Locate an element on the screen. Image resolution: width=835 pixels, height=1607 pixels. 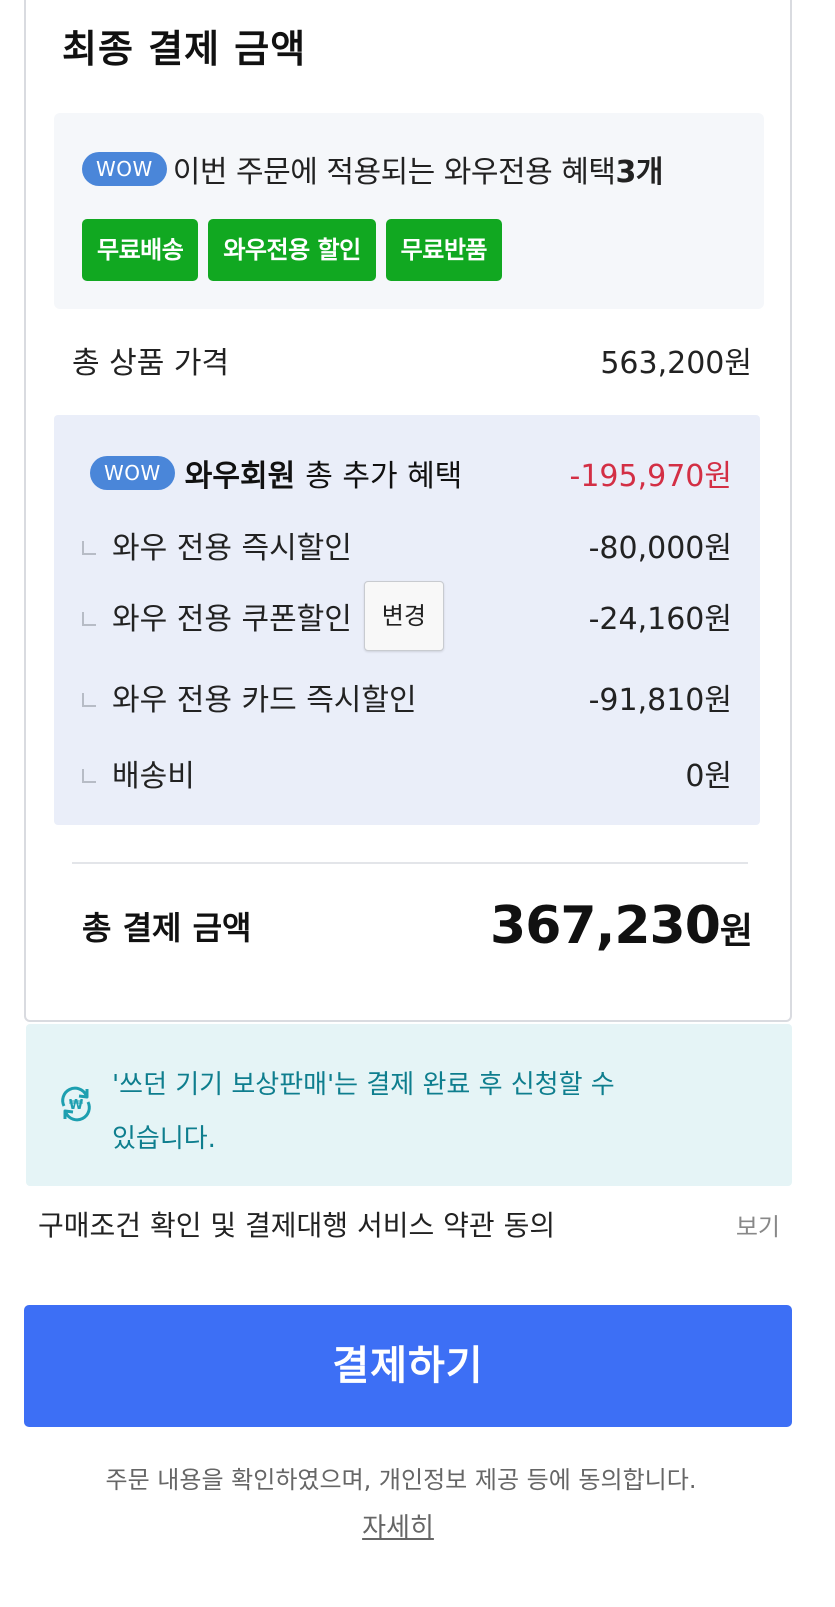
trade-in-won-icon: ₩ is located at coordinates (76, 1104).